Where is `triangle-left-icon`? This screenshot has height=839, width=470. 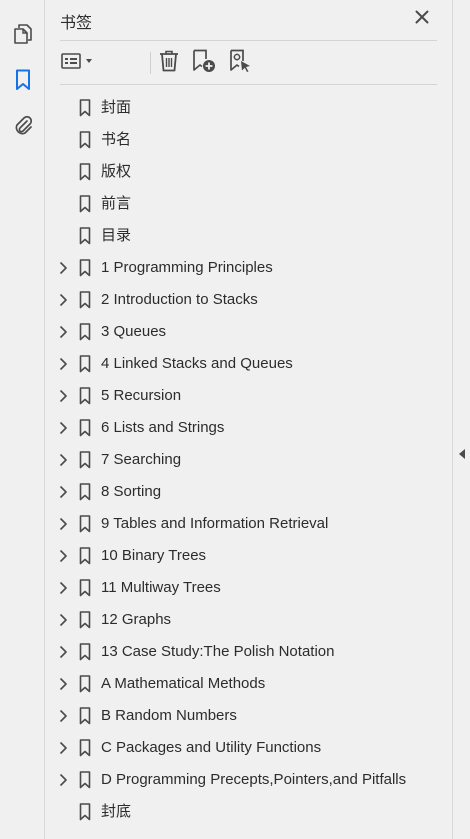 triangle-left-icon is located at coordinates (462, 456).